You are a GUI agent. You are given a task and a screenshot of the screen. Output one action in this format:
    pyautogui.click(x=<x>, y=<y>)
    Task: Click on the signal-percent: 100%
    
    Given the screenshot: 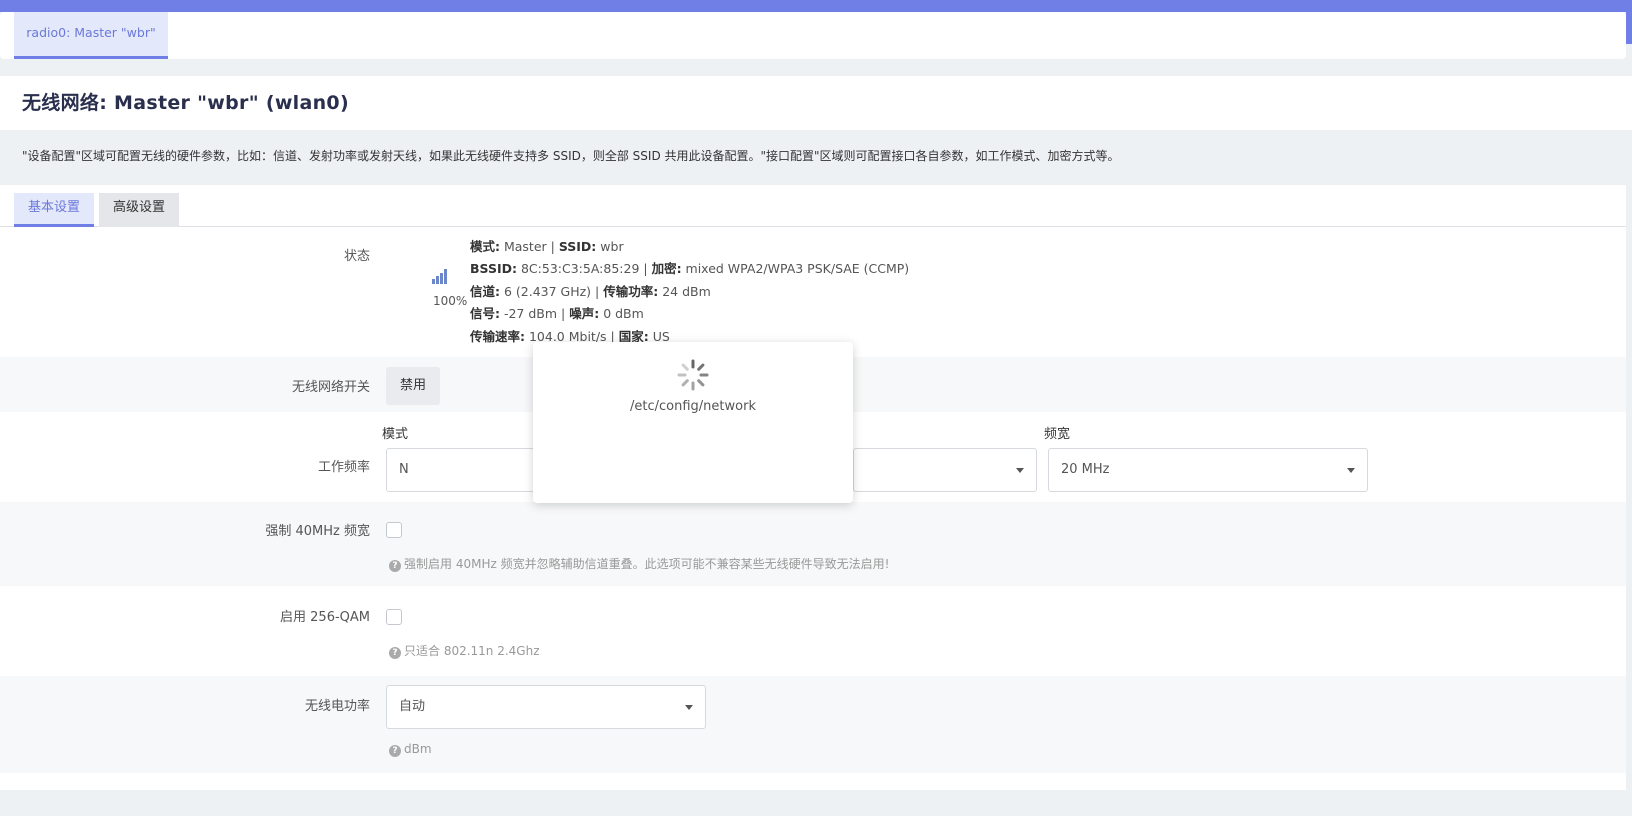 What is the action you would take?
    pyautogui.click(x=450, y=301)
    